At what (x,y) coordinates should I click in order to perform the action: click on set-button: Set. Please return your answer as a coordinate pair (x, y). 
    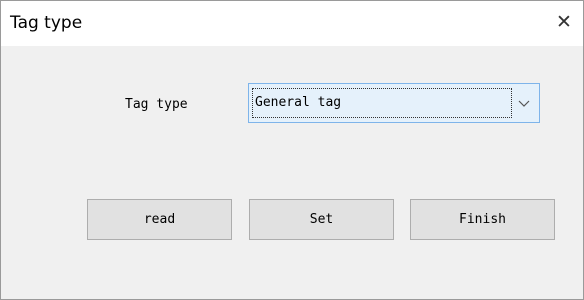
    Looking at the image, I should click on (321, 219).